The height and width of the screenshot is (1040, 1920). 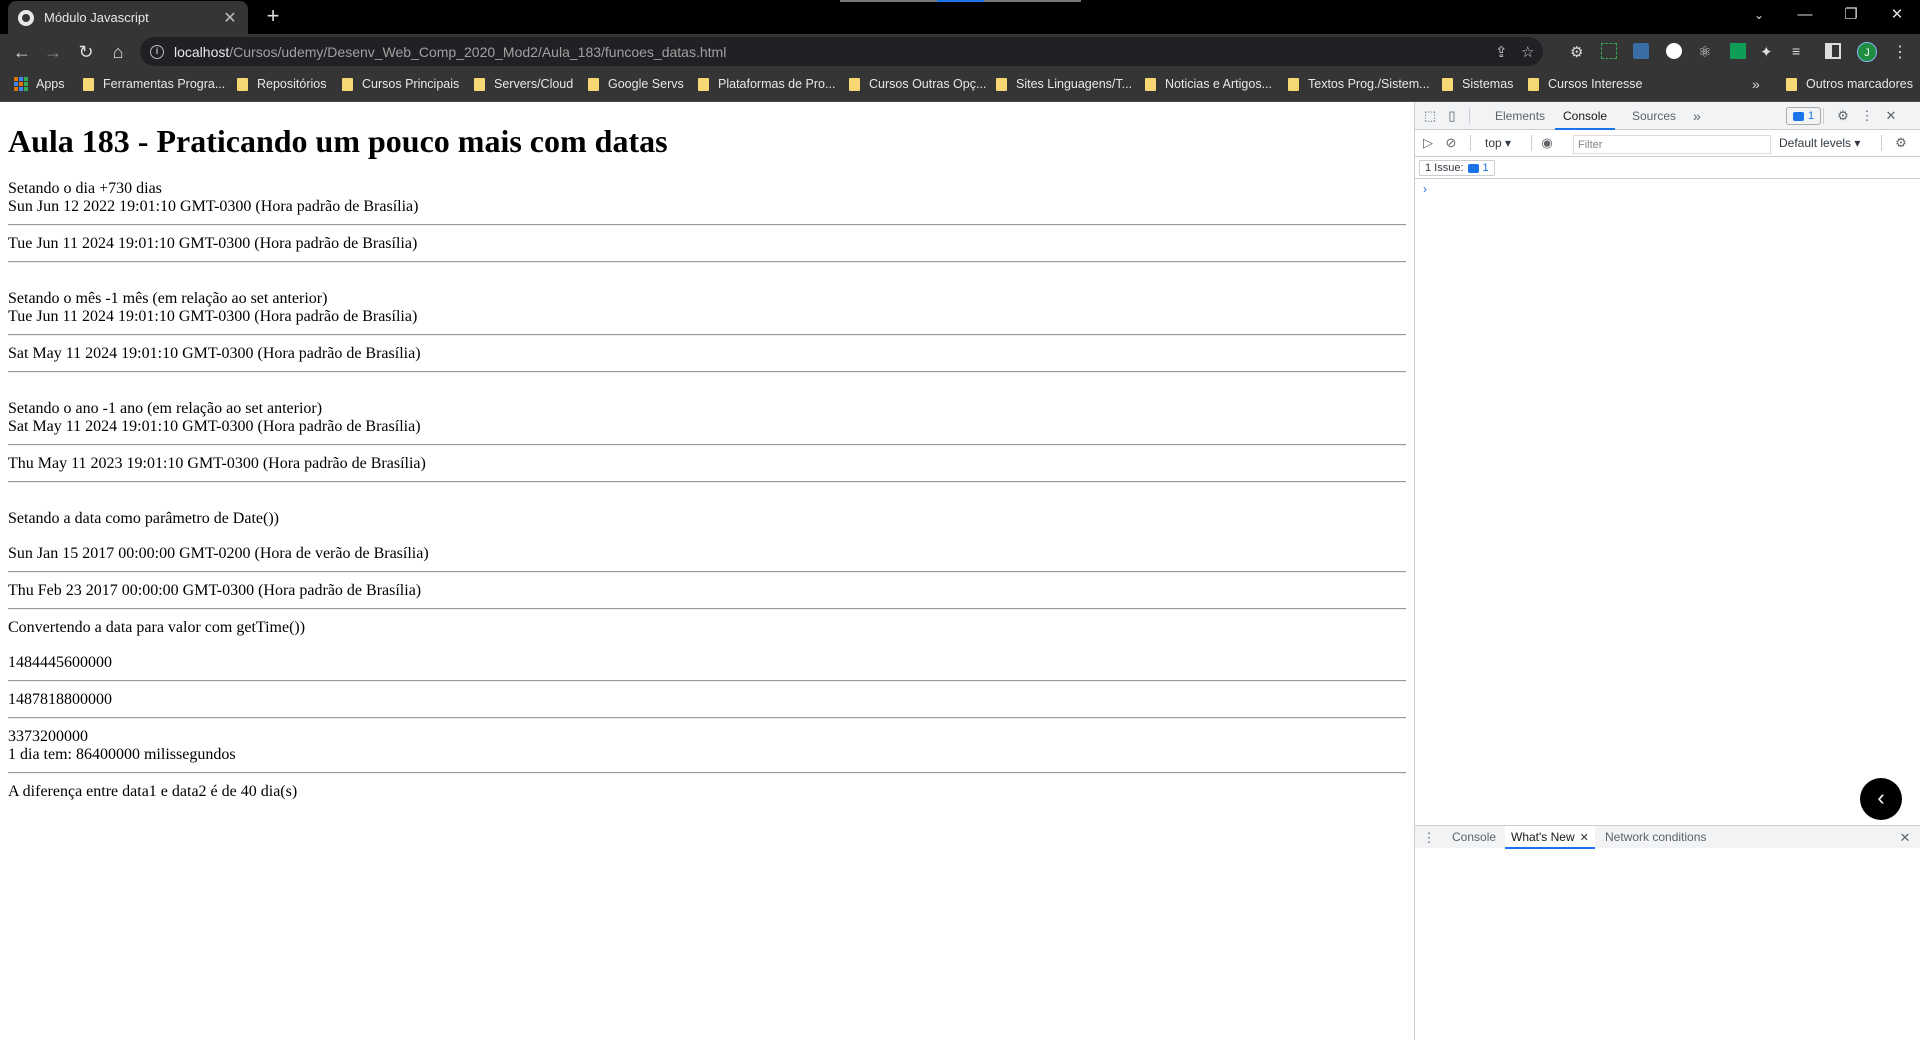 I want to click on issues-badge: 1, so click(x=1804, y=116).